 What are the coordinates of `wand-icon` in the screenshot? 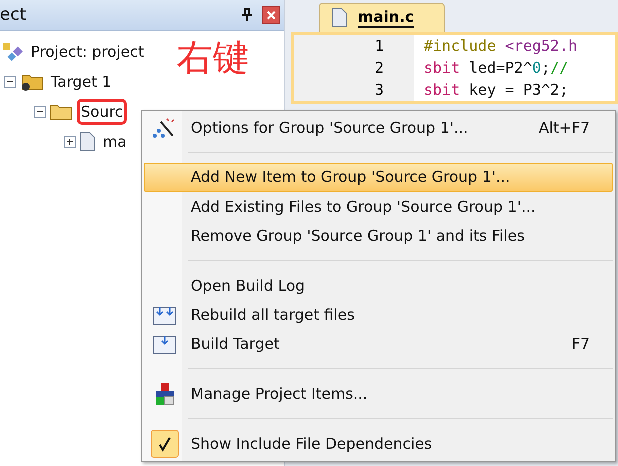 It's located at (165, 128).